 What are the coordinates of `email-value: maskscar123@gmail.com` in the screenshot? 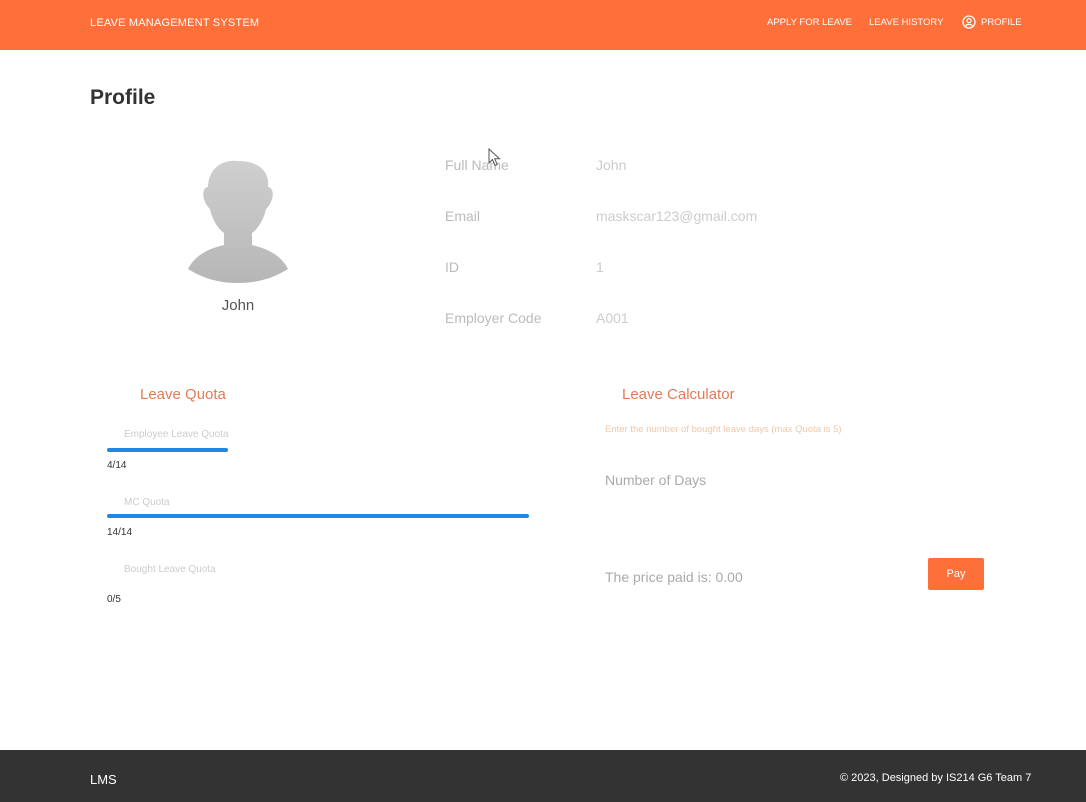 It's located at (677, 216).